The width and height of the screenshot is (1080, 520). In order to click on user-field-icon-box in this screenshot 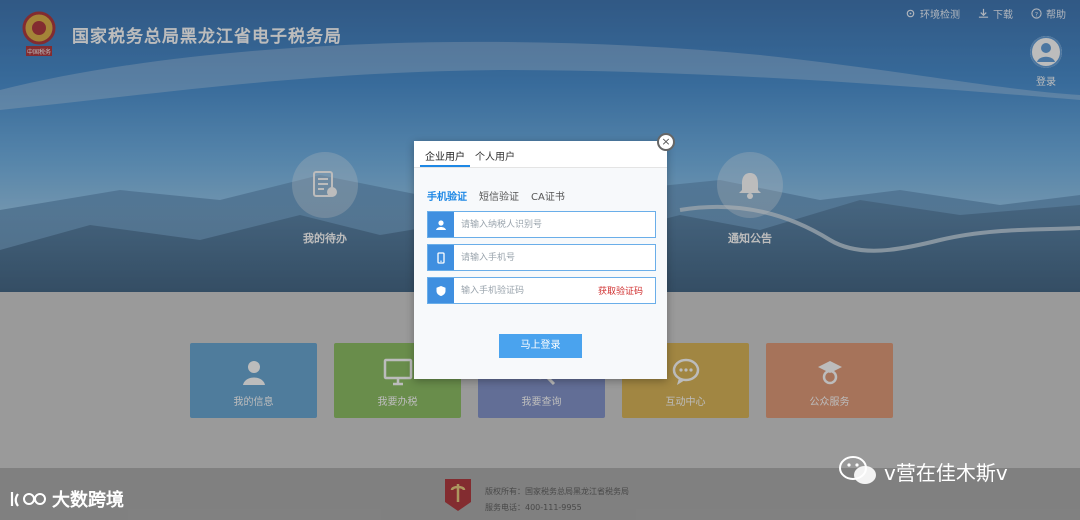, I will do `click(441, 224)`.